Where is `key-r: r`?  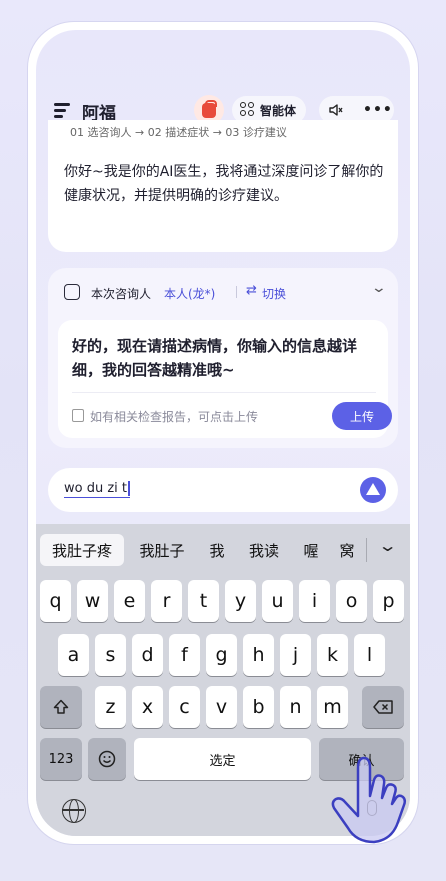
key-r: r is located at coordinates (166, 601).